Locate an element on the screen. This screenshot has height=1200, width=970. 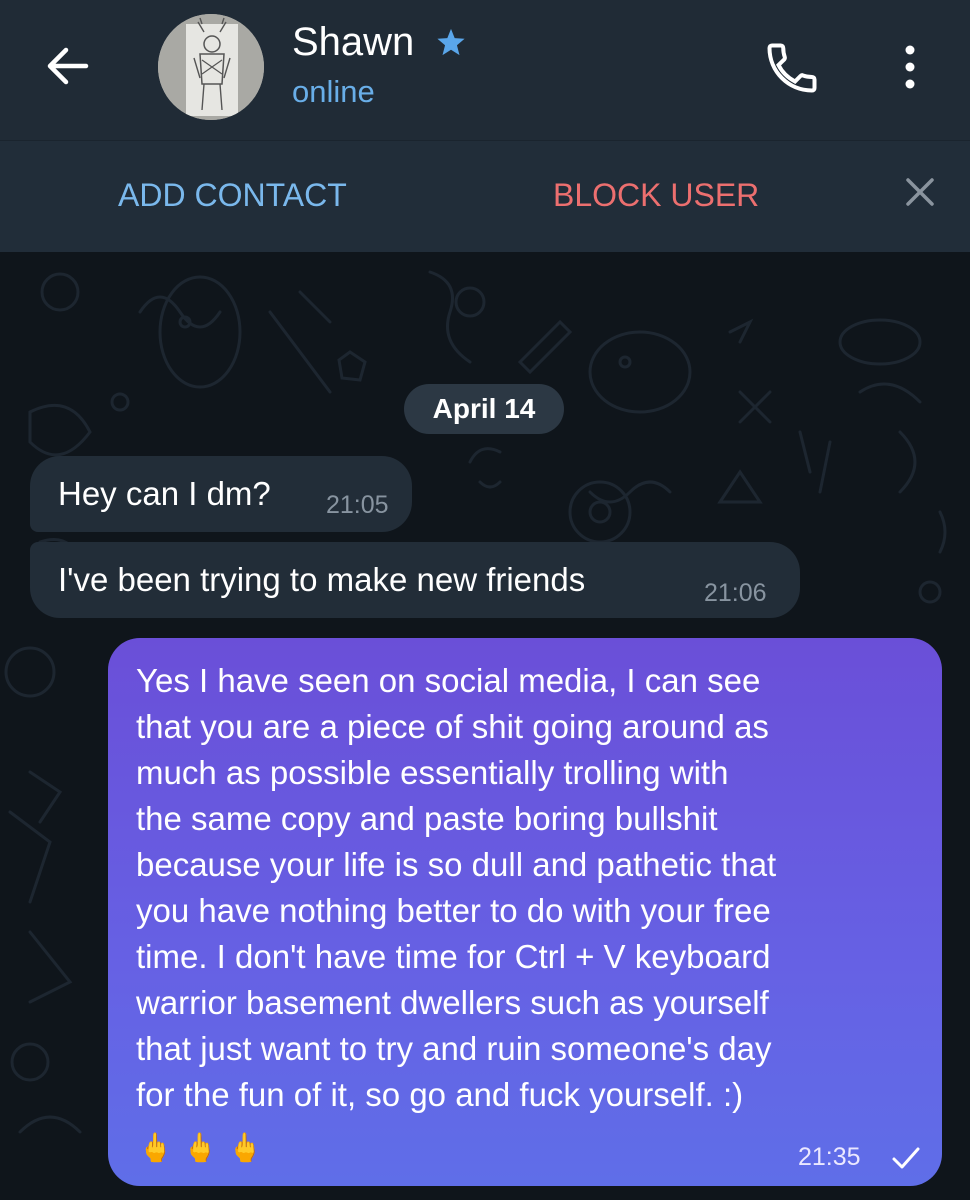
phone-icon is located at coordinates (792, 68).